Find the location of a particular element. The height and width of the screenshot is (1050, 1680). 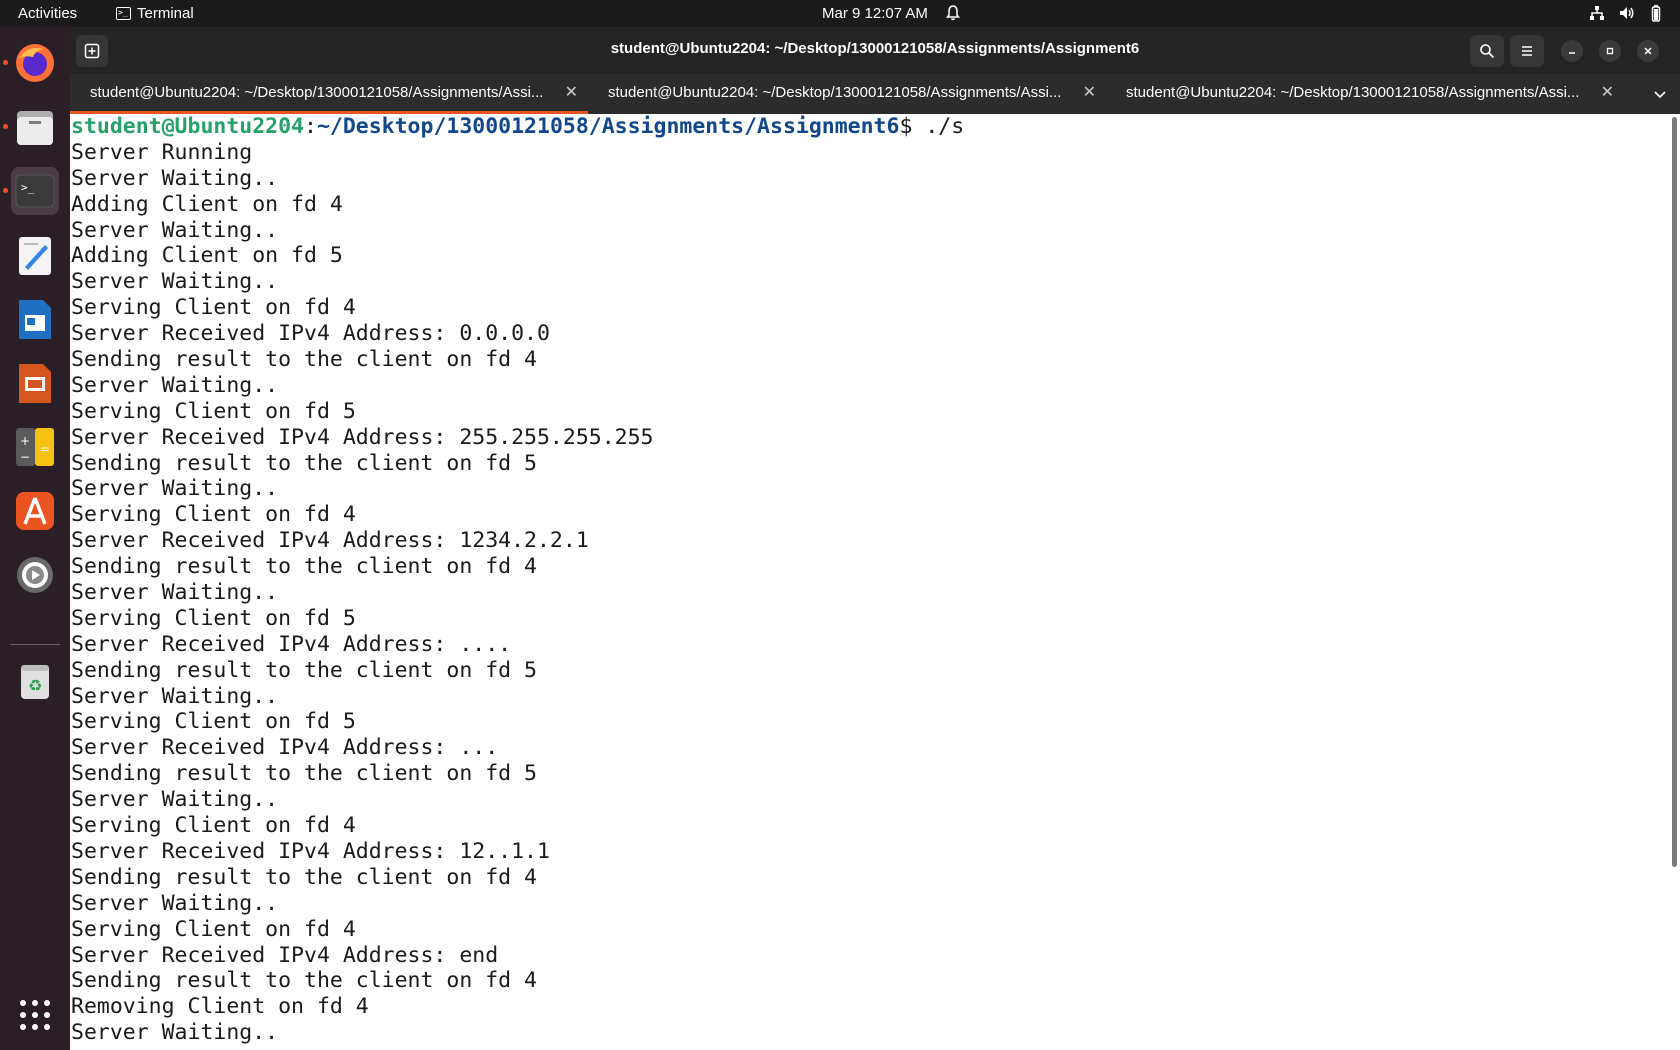

close-button is located at coordinates (1648, 51).